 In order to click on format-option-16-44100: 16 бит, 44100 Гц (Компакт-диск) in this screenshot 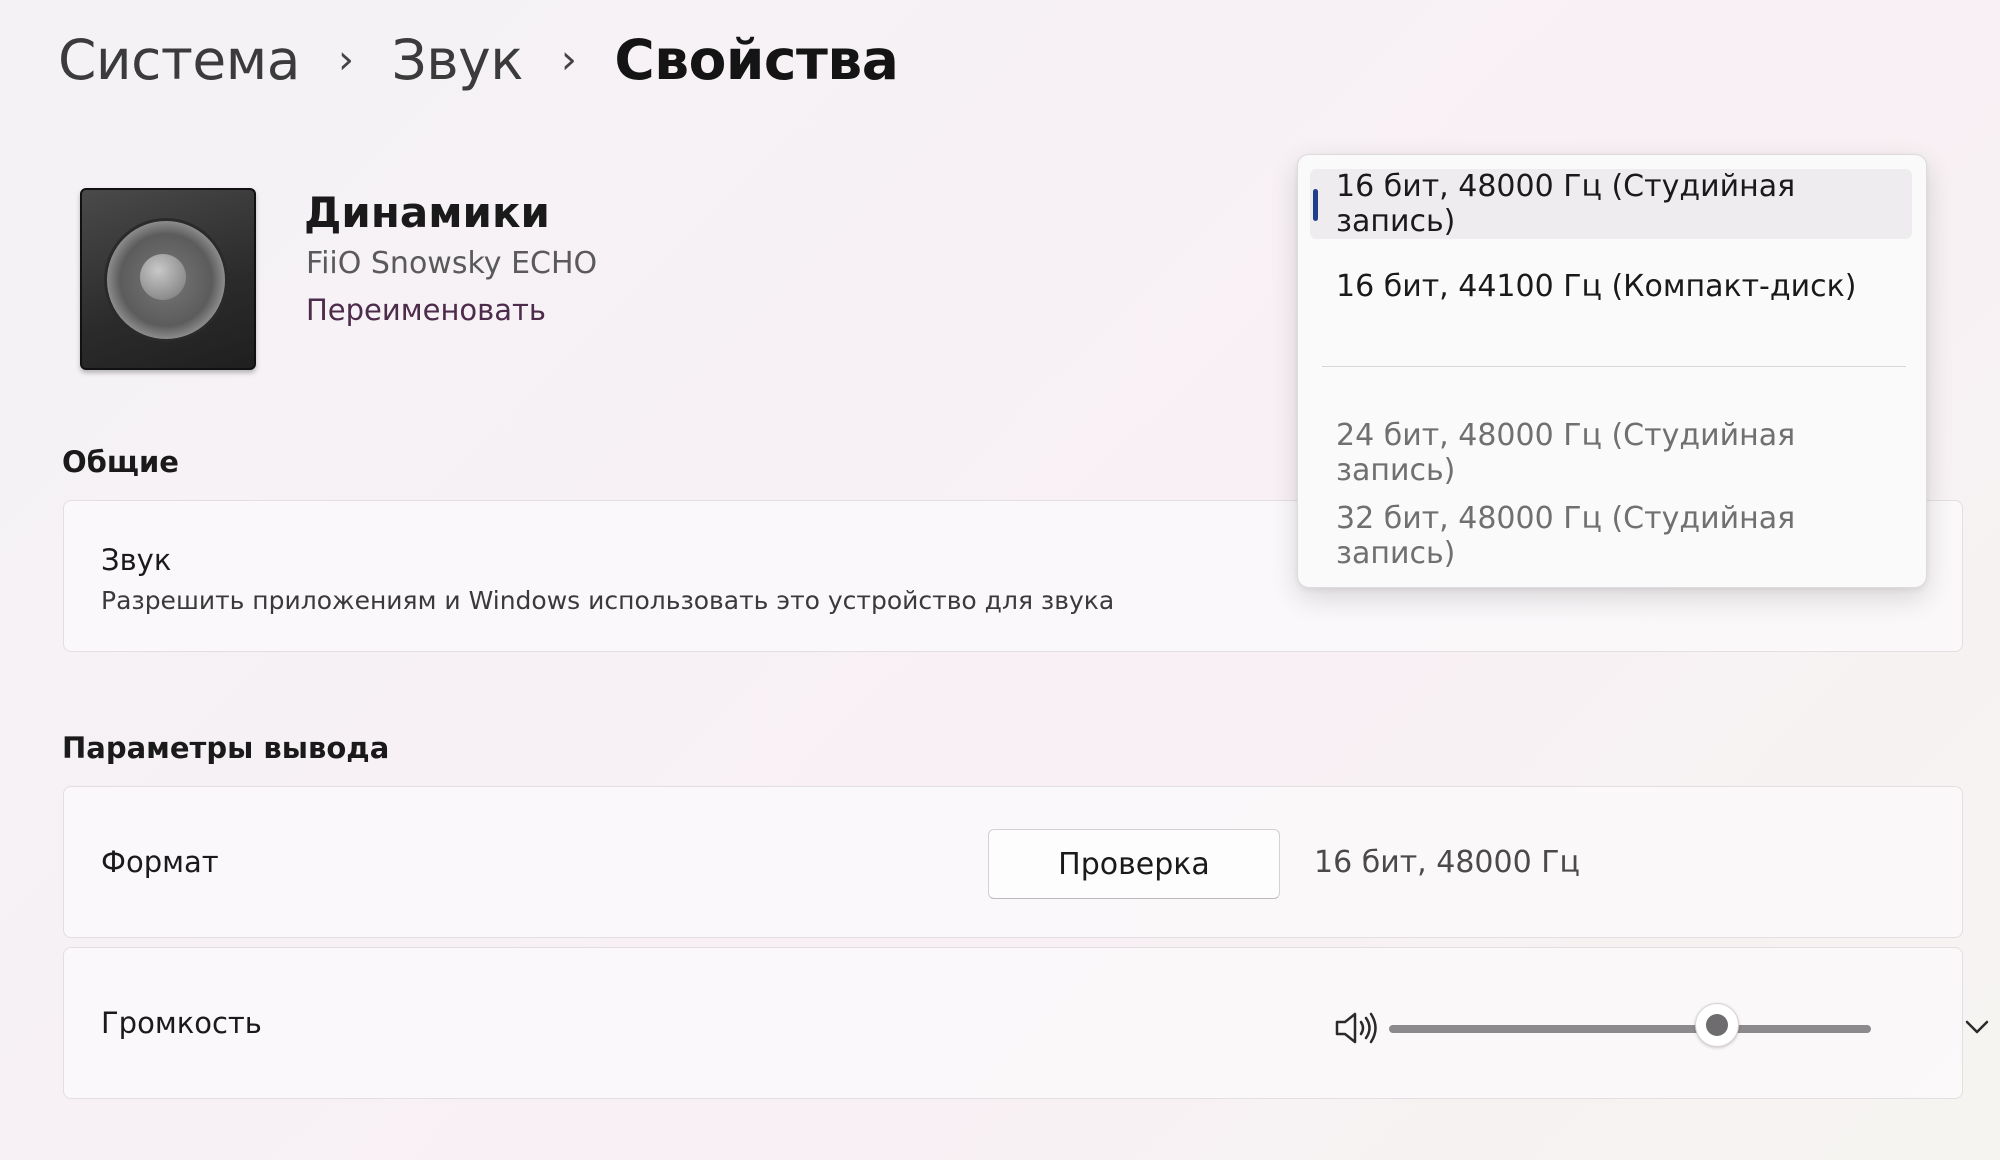, I will do `click(1611, 286)`.